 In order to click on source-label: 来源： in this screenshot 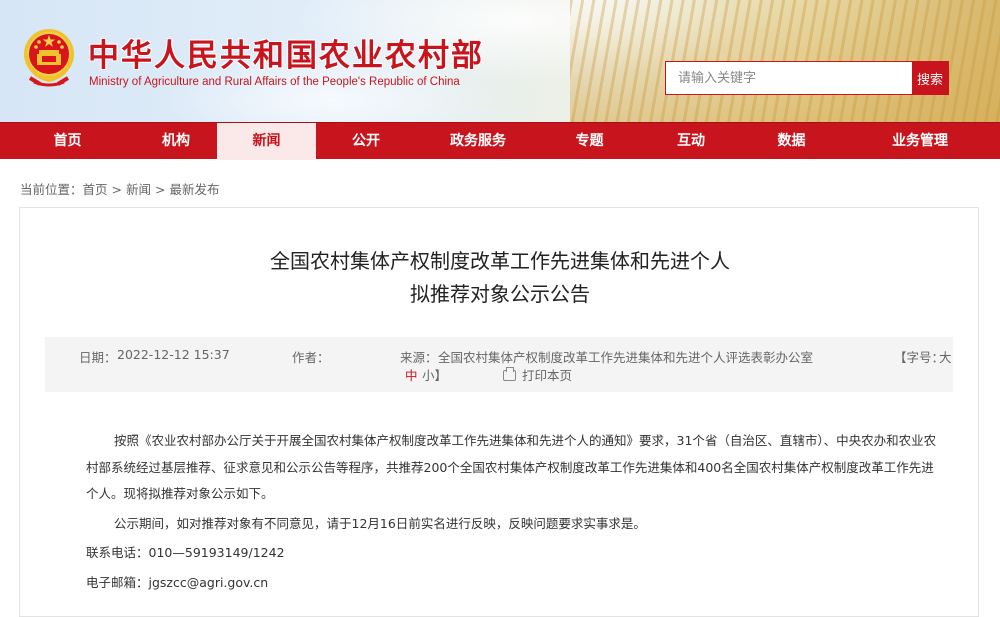, I will do `click(419, 357)`.